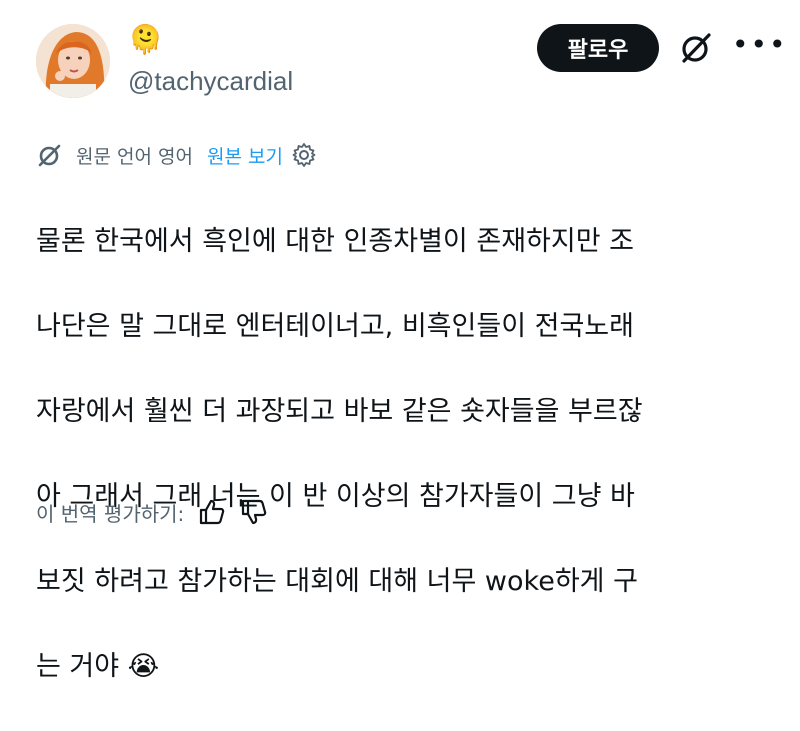 The height and width of the screenshot is (731, 800). I want to click on display-name: 🫠, so click(145, 40).